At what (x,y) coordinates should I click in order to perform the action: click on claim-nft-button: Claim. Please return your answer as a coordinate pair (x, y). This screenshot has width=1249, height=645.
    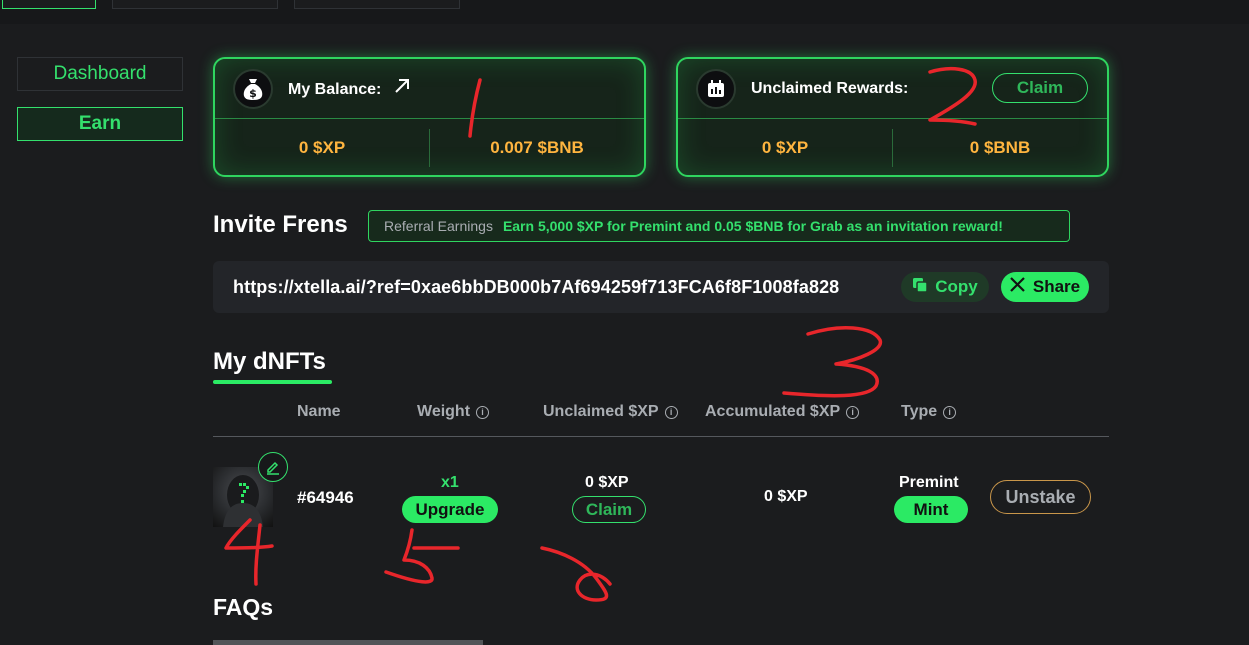
    Looking at the image, I should click on (609, 509).